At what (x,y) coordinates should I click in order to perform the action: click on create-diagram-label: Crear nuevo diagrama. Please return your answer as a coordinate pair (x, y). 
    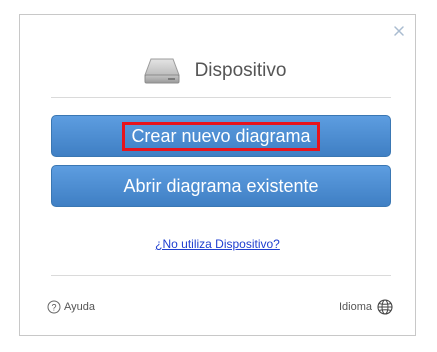
    Looking at the image, I should click on (221, 136).